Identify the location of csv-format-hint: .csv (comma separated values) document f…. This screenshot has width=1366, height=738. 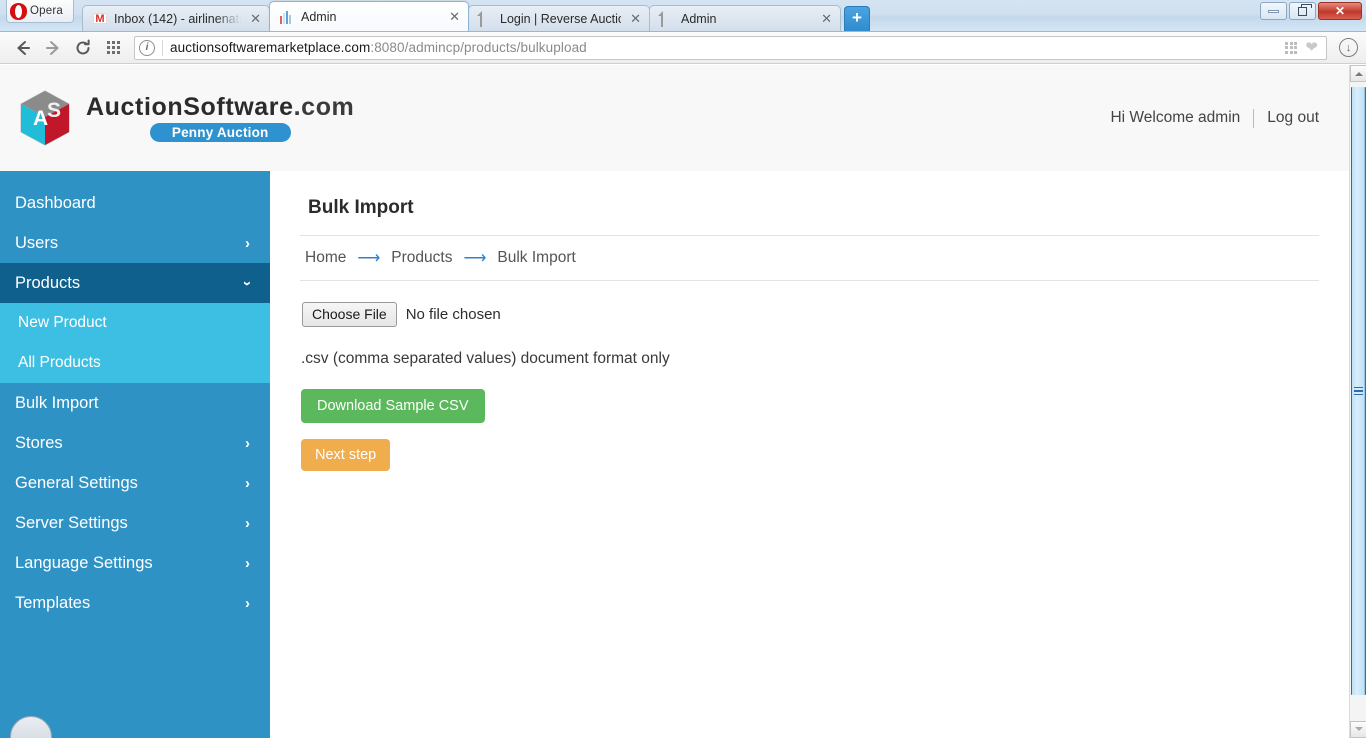
(485, 358).